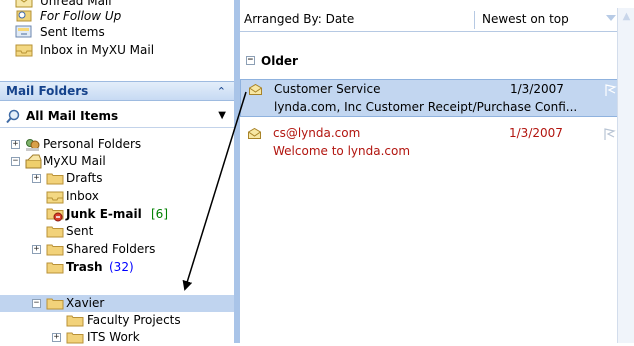 This screenshot has height=346, width=634. What do you see at coordinates (611, 18) in the screenshot?
I see `sort-dropdown-icon` at bounding box center [611, 18].